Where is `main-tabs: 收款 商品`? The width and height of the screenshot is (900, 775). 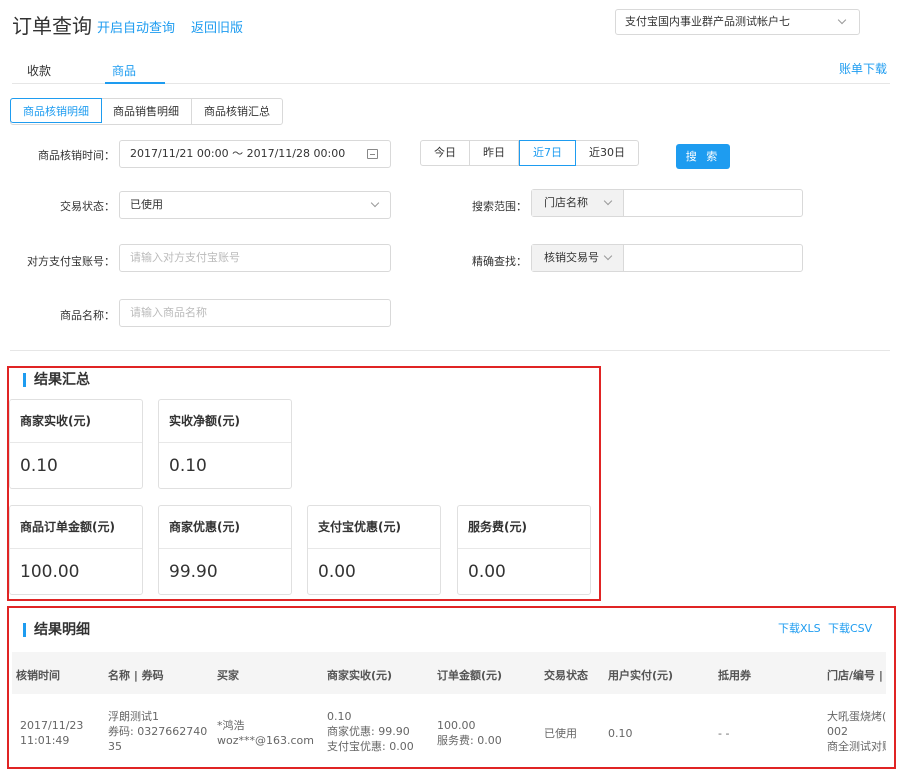
main-tabs: 收款 商品 is located at coordinates (451, 67).